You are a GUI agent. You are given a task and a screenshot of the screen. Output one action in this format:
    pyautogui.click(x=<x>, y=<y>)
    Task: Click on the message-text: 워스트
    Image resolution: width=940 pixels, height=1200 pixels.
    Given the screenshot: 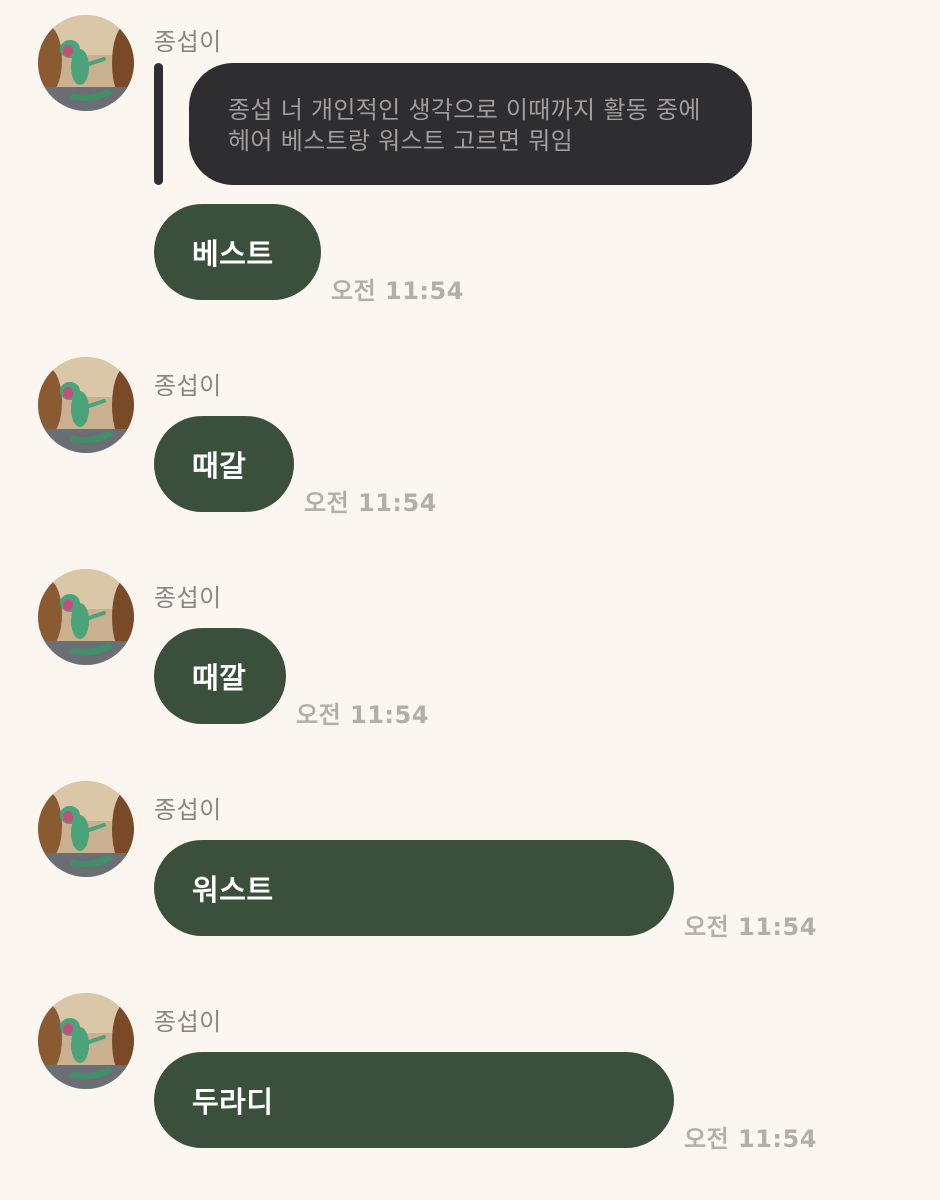 What is the action you would take?
    pyautogui.click(x=233, y=890)
    